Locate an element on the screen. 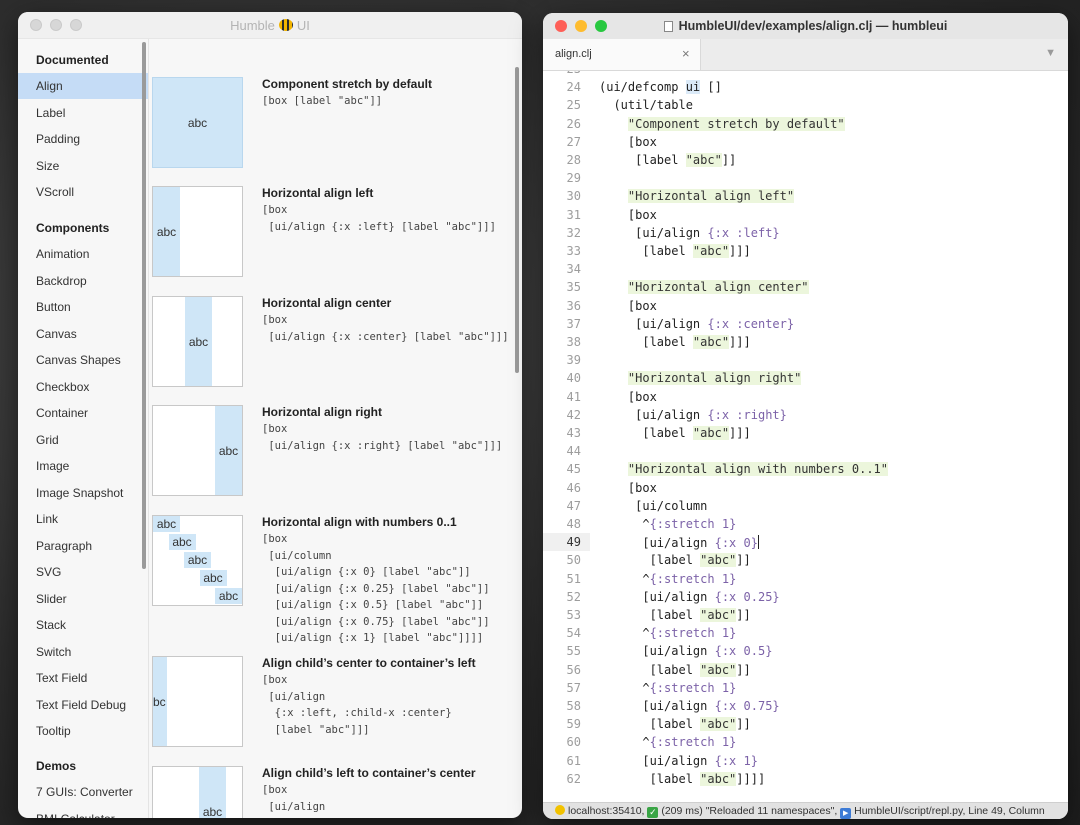 Image resolution: width=1080 pixels, height=825 pixels. sidebar-item-size: Size is located at coordinates (83, 166).